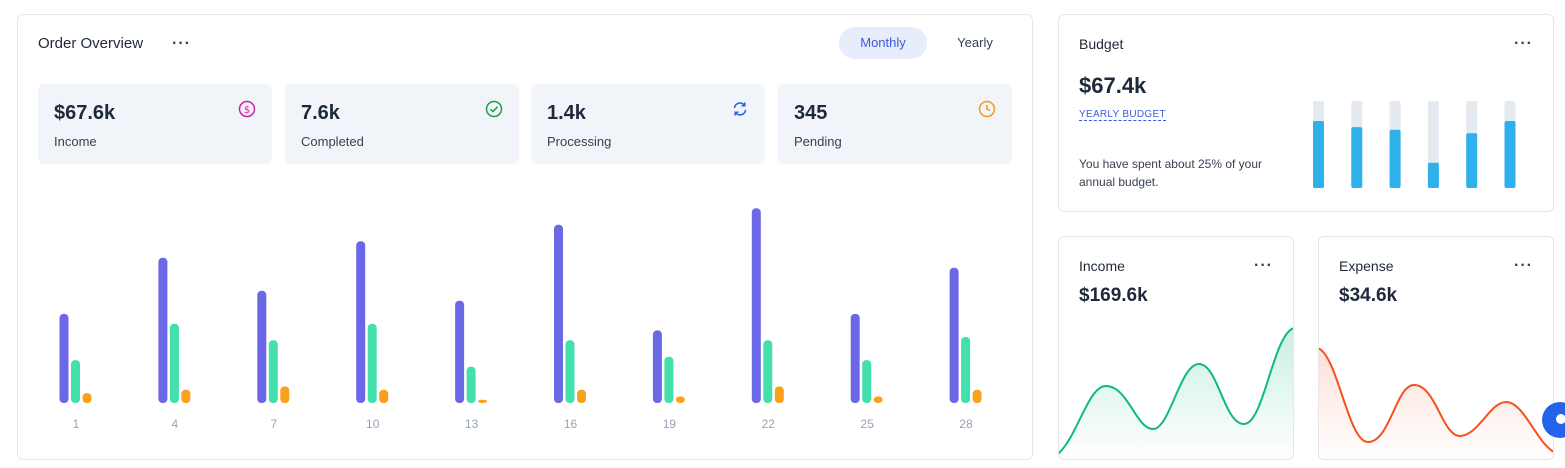  What do you see at coordinates (868, 424) in the screenshot?
I see `x-tick-label: 25` at bounding box center [868, 424].